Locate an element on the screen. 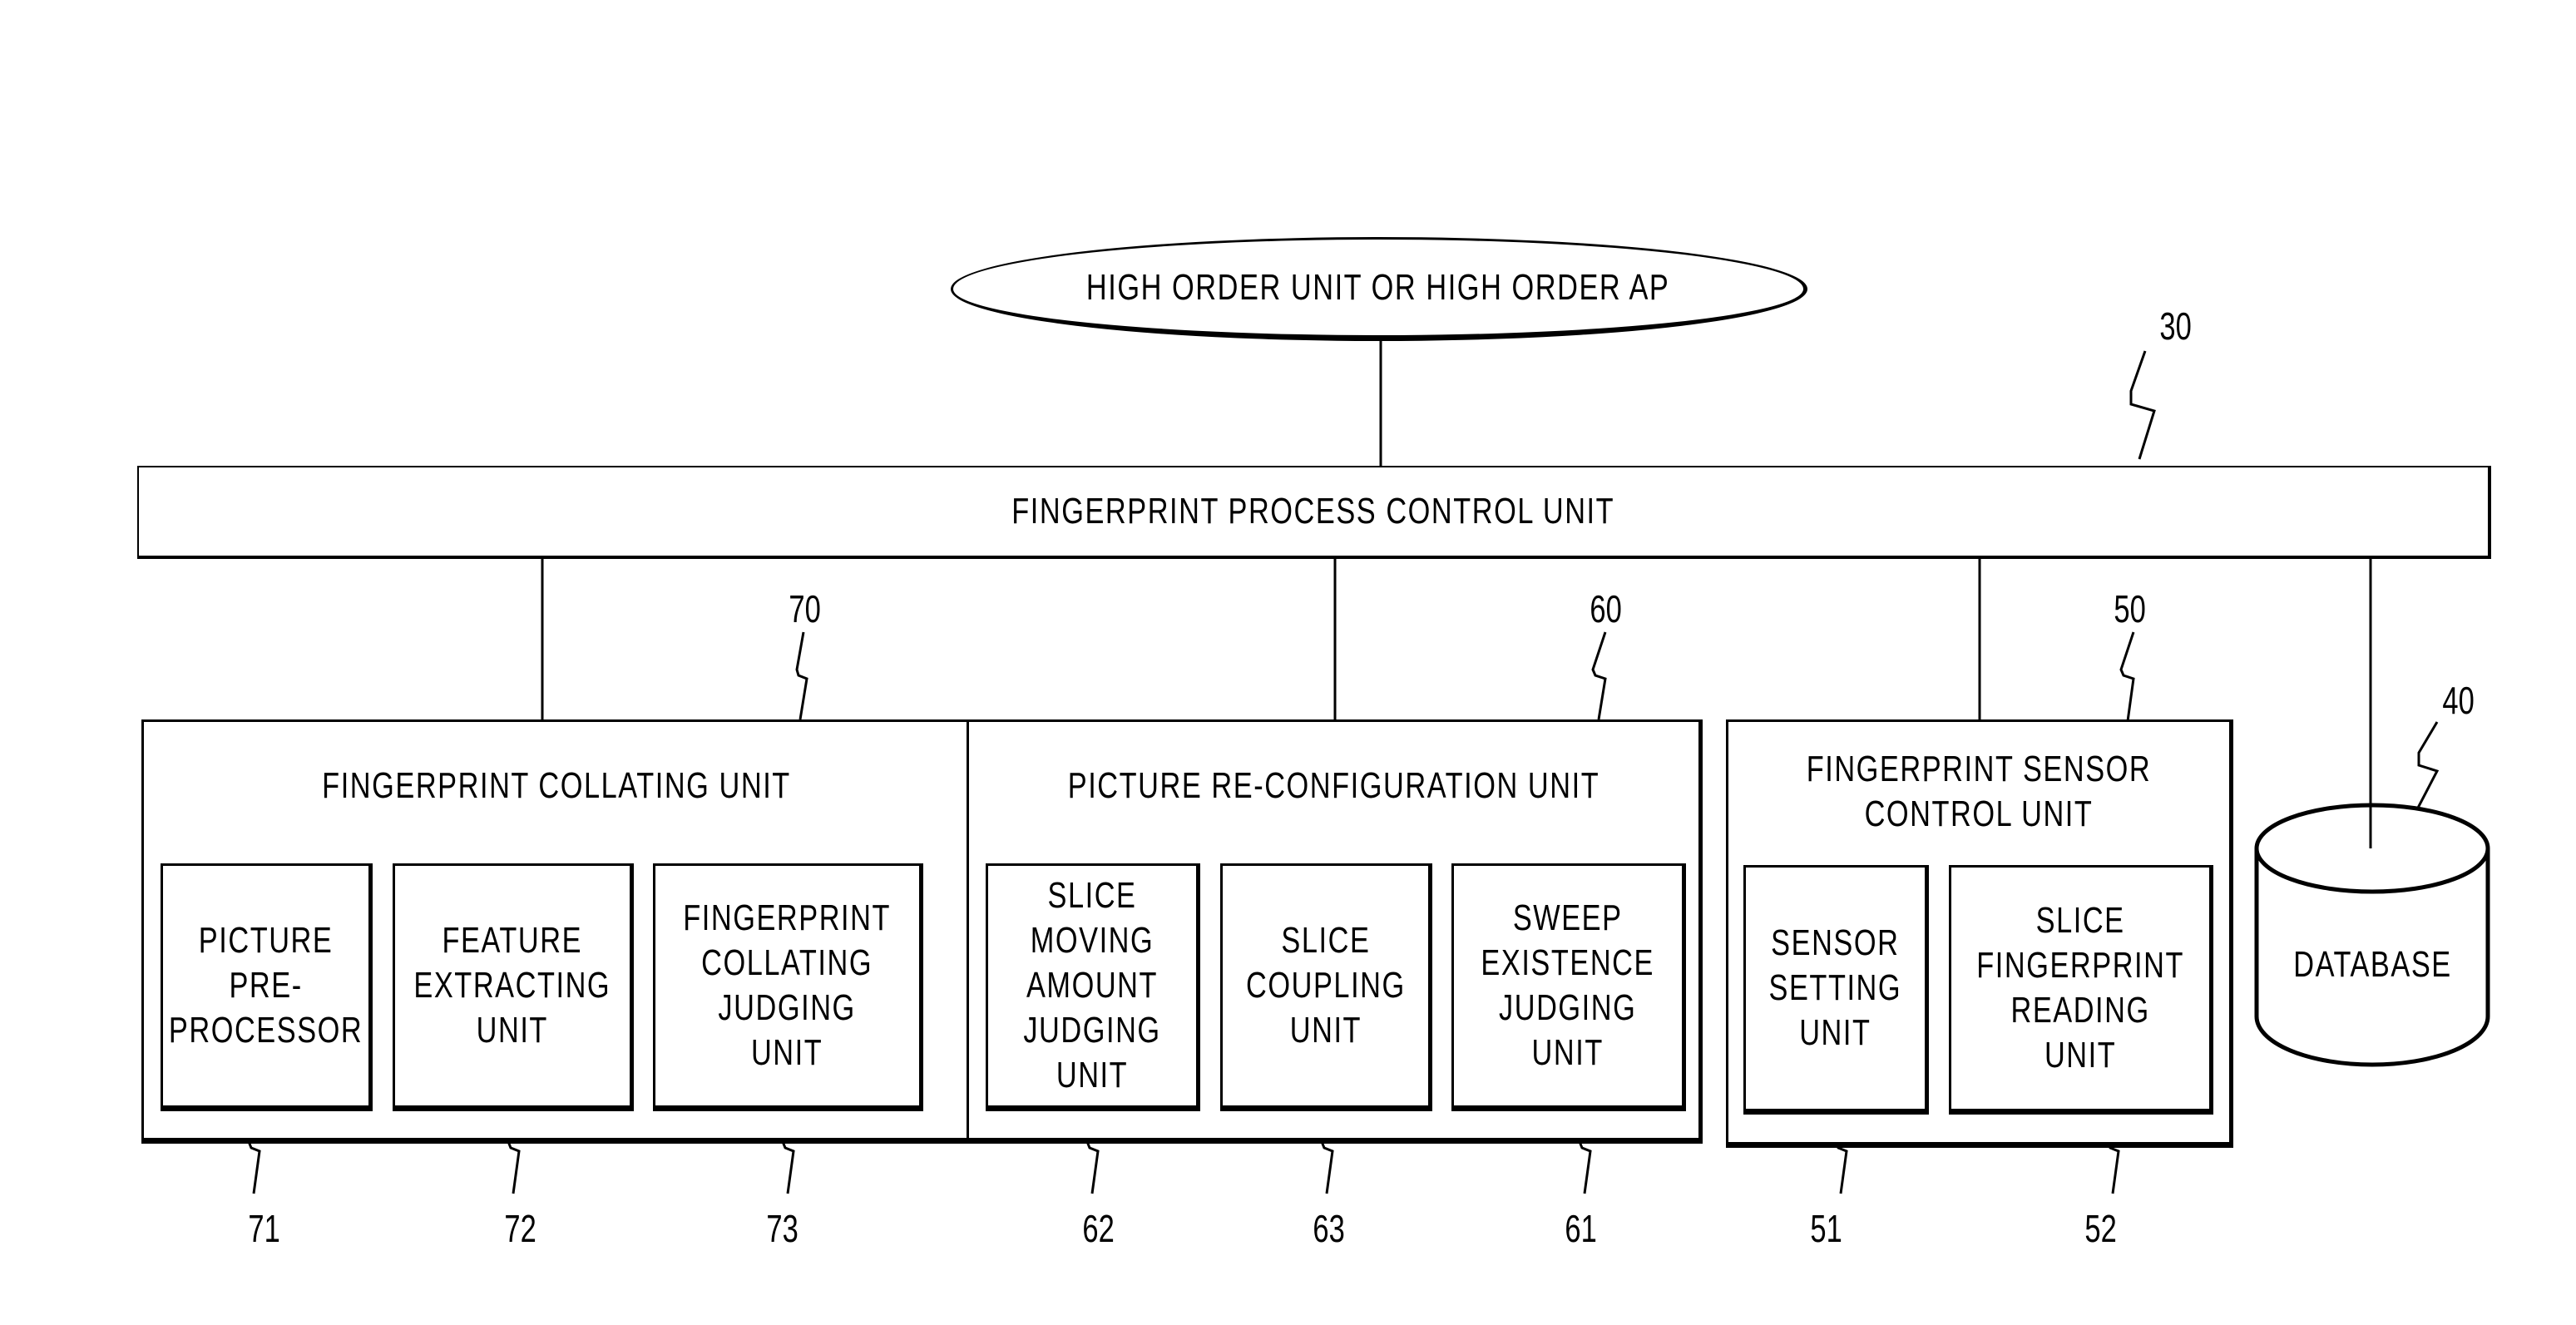 This screenshot has width=2576, height=1325. fingerprint-process-control-unit: FINGERPRINT PROCESS CONTROL UNIT is located at coordinates (1314, 512).